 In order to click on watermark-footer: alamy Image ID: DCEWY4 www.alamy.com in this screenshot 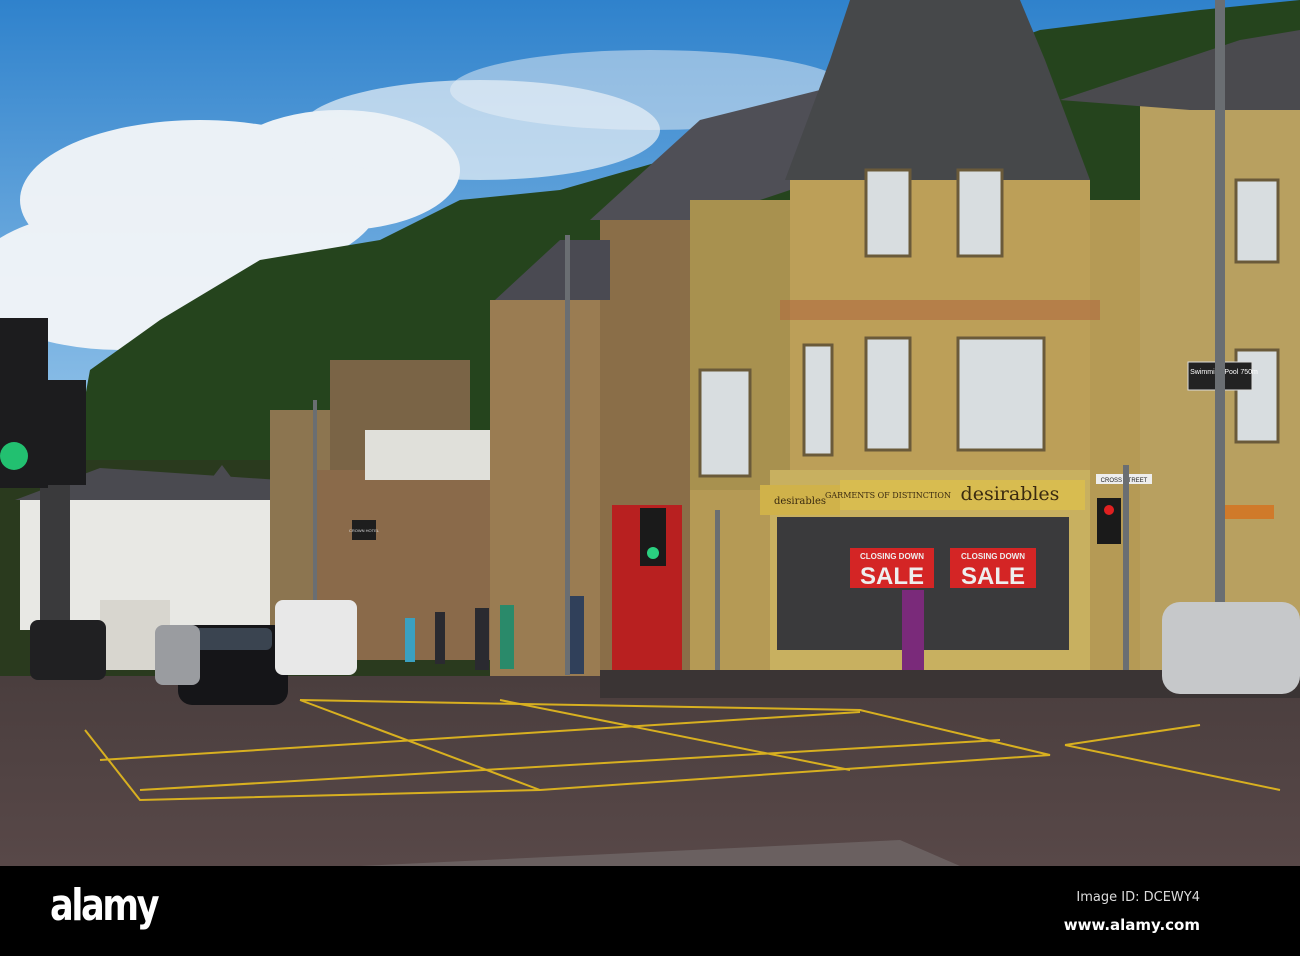, I will do `click(650, 911)`.